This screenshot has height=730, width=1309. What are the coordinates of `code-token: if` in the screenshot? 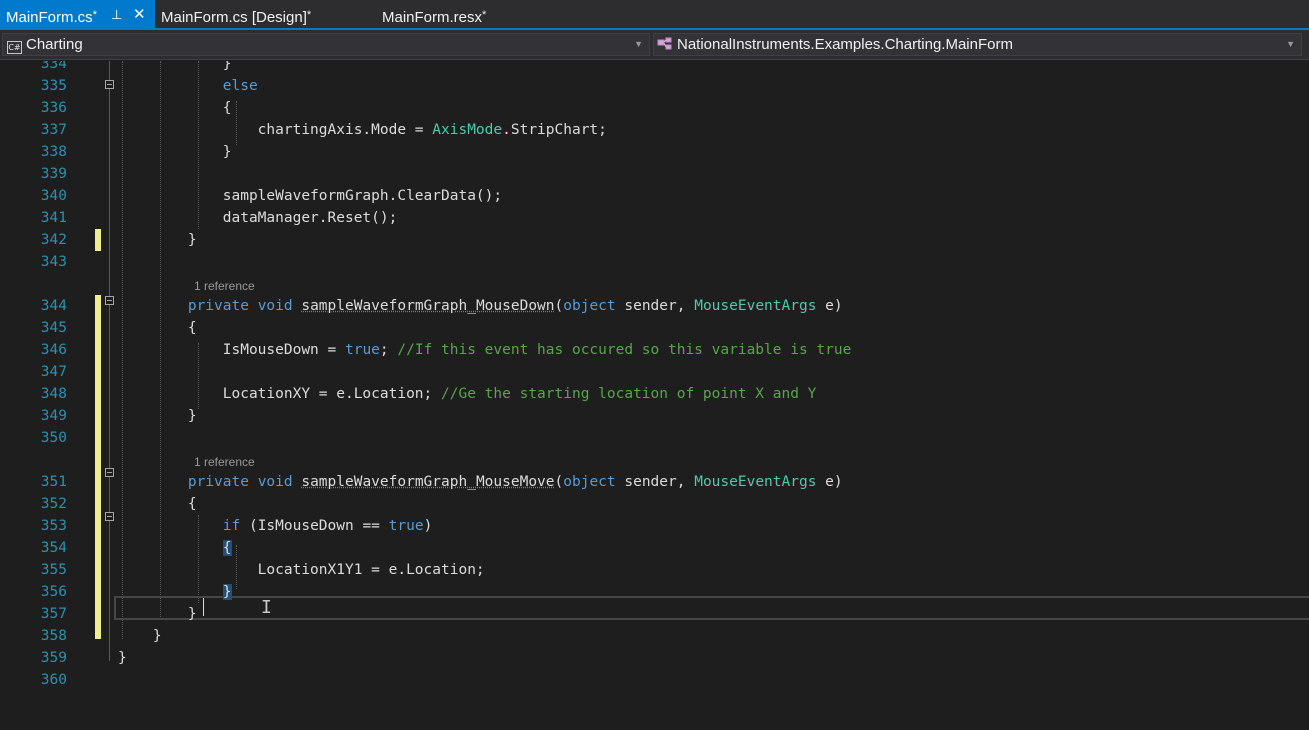 It's located at (231, 526).